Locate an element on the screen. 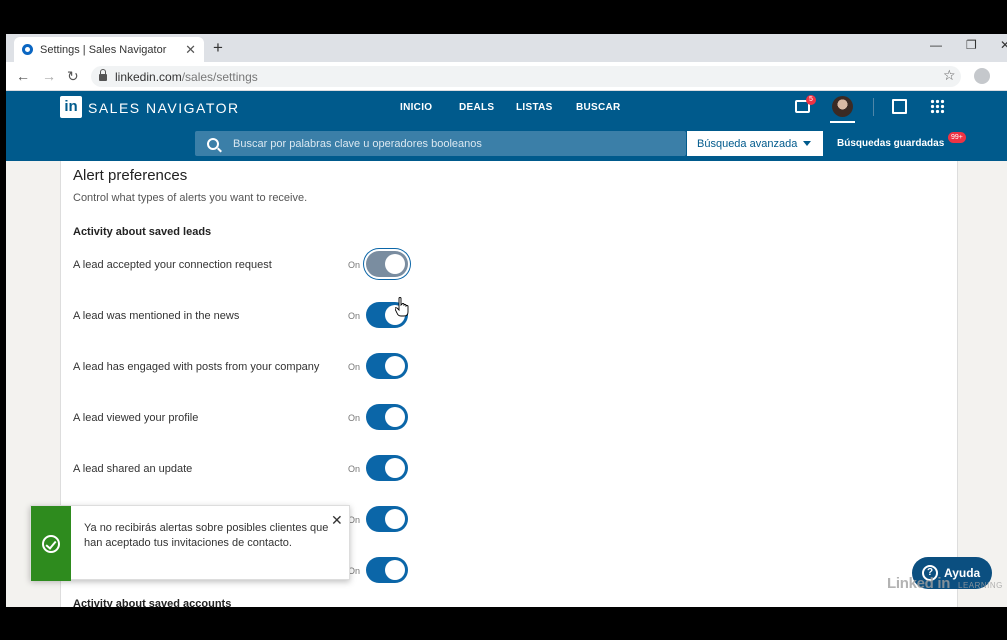 This screenshot has width=1007, height=640. linkedin-learning-watermark: Linked in is located at coordinates (919, 583).